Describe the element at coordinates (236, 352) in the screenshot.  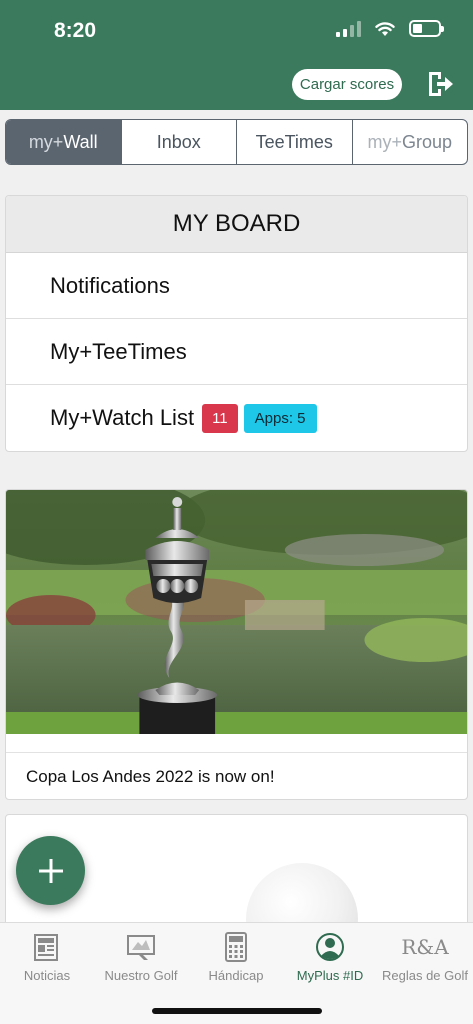
I see `board-row-my-teetimes: My+TeeTimes` at that location.